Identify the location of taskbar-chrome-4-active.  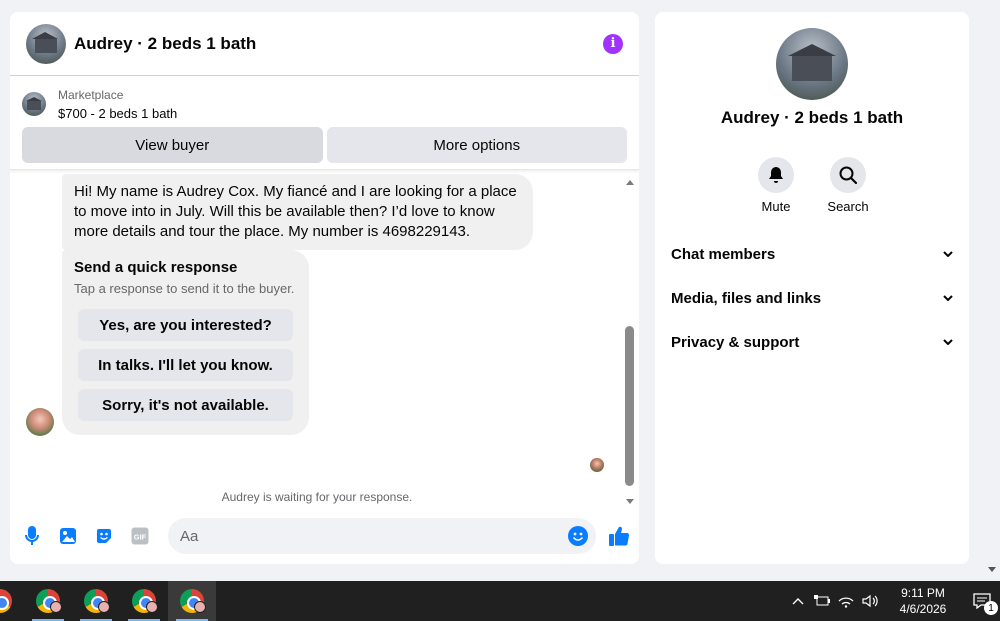
(192, 601).